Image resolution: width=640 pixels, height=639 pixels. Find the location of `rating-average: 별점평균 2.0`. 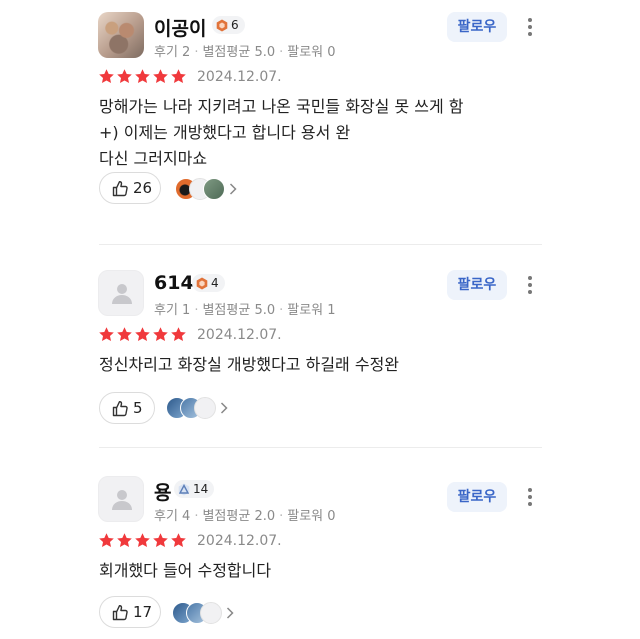

rating-average: 별점평균 2.0 is located at coordinates (239, 516).